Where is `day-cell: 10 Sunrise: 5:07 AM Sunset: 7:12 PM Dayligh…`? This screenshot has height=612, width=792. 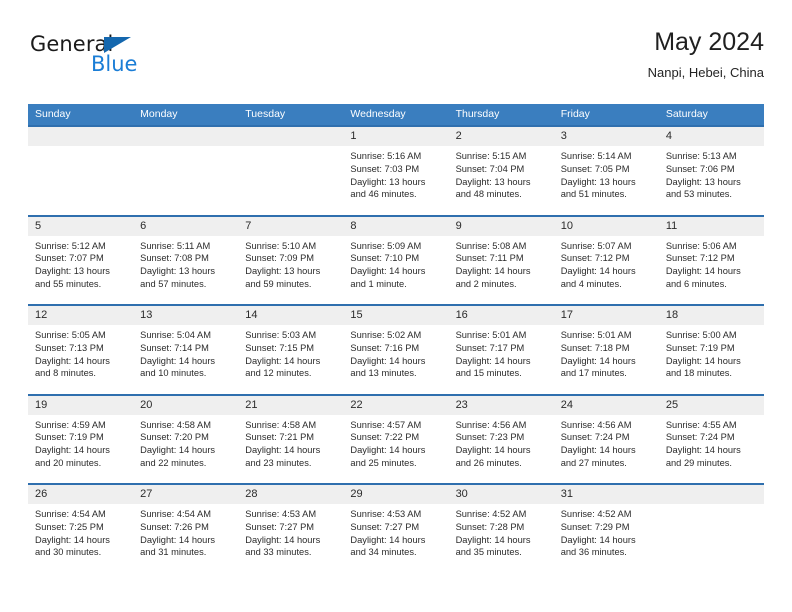
day-cell: 10 Sunrise: 5:07 AM Sunset: 7:12 PM Dayligh… is located at coordinates (606, 259).